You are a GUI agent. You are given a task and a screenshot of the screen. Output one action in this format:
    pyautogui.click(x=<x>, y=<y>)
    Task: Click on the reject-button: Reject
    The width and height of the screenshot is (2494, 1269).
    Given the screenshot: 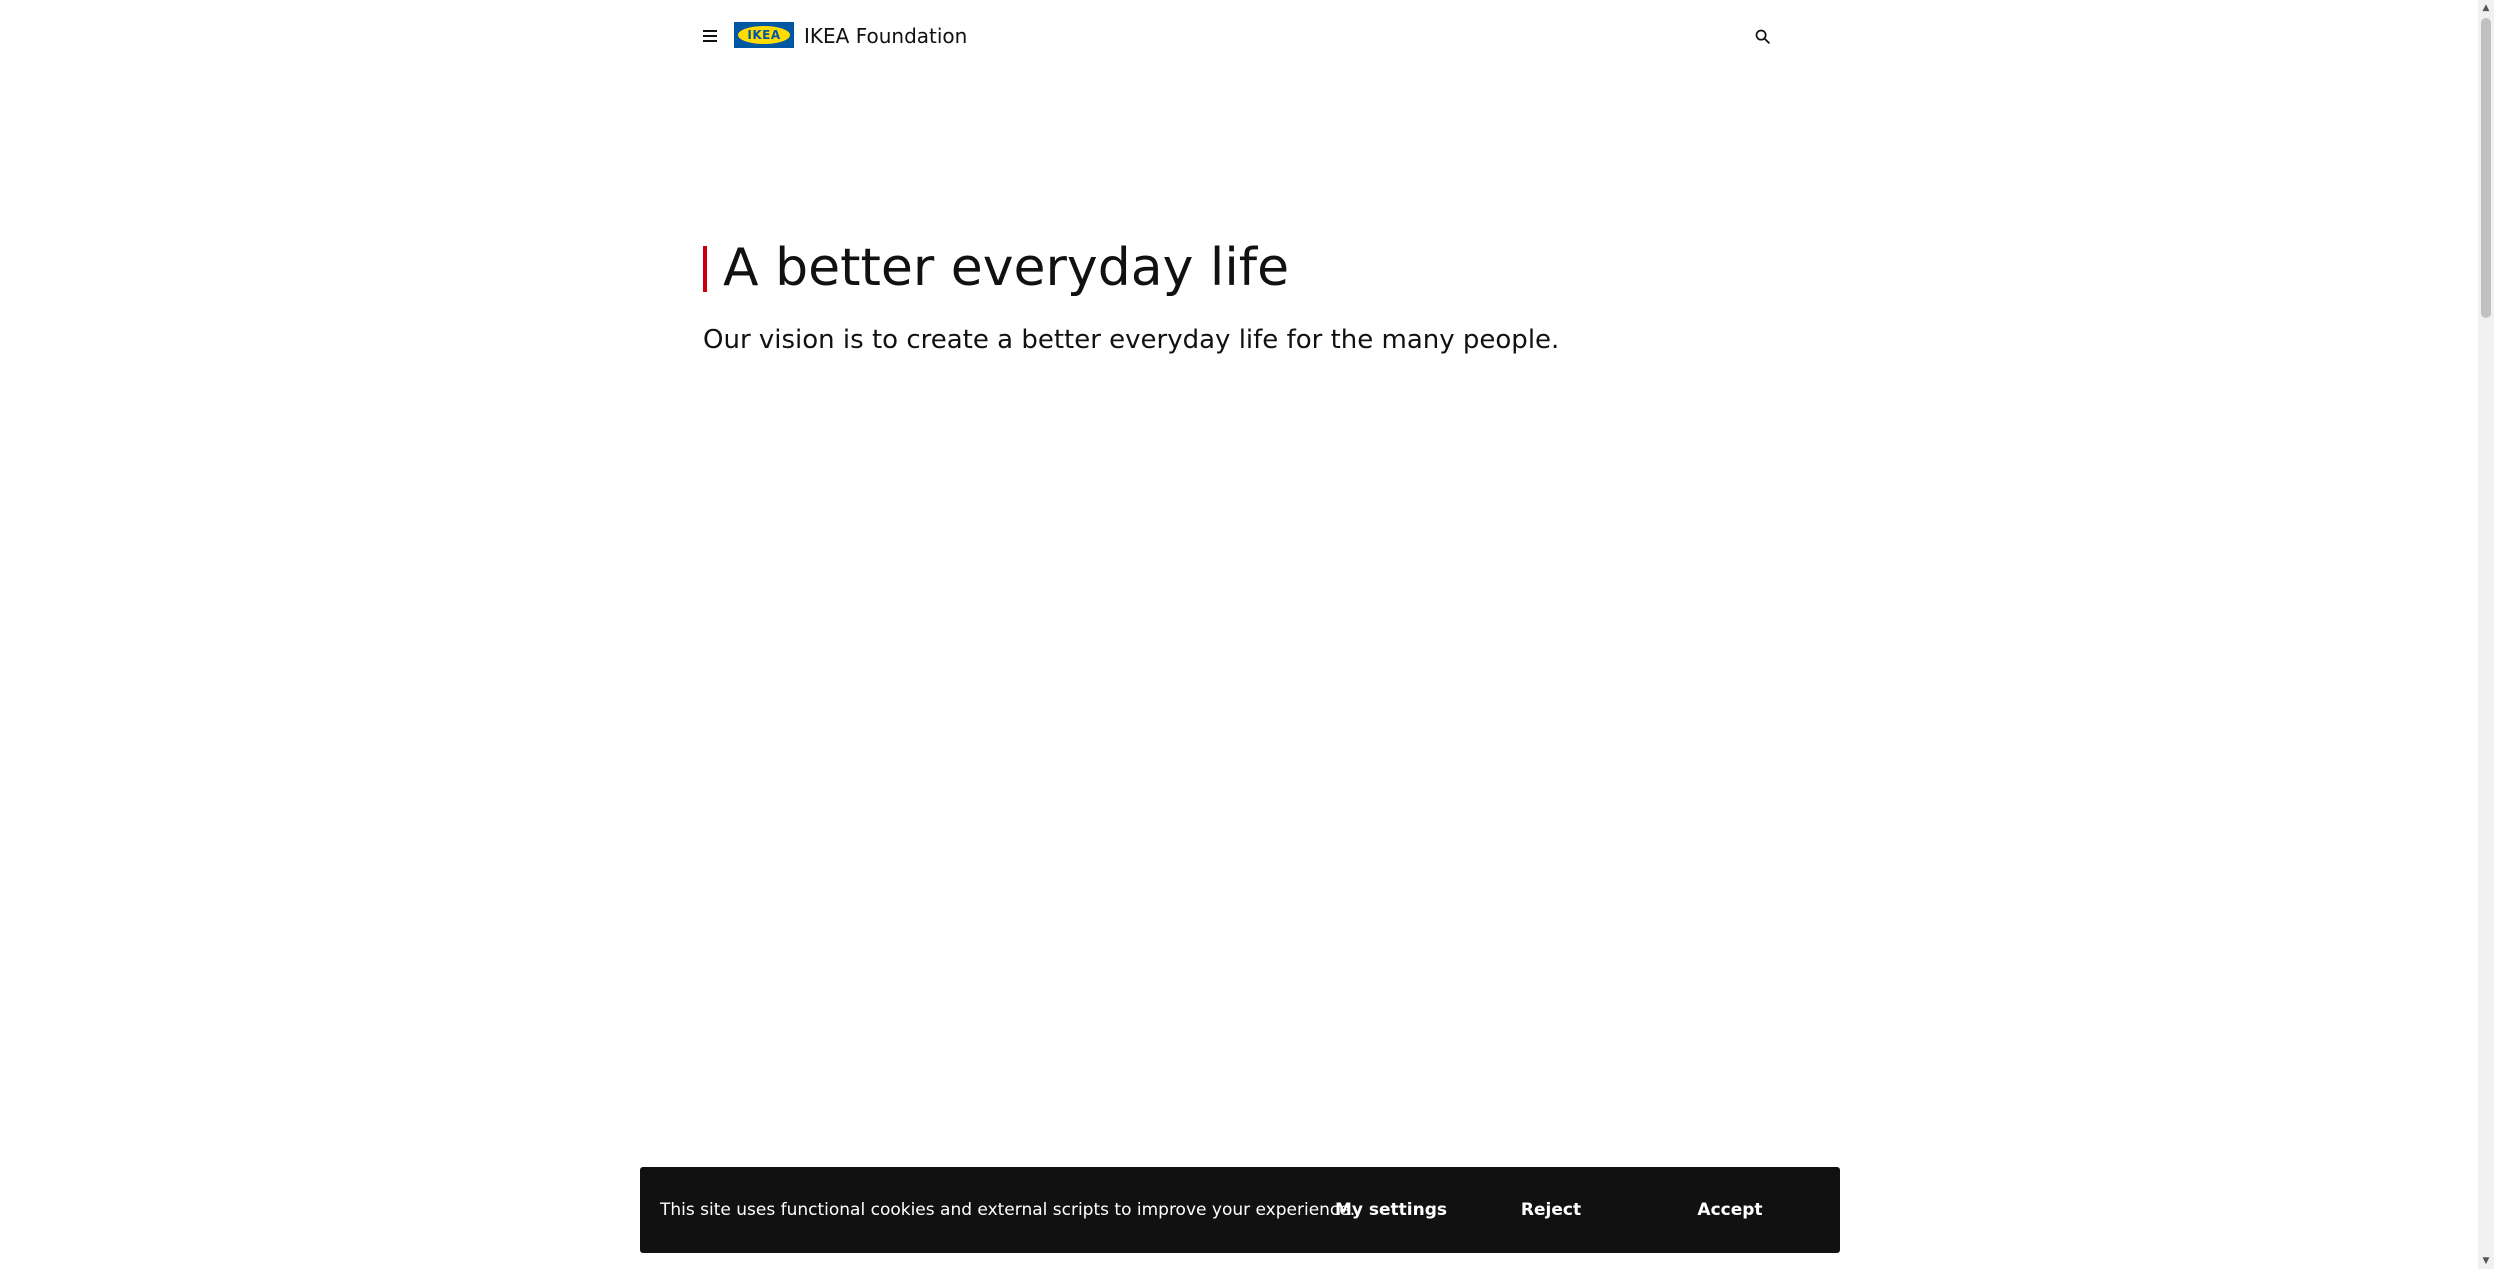 What is the action you would take?
    pyautogui.click(x=1551, y=1210)
    